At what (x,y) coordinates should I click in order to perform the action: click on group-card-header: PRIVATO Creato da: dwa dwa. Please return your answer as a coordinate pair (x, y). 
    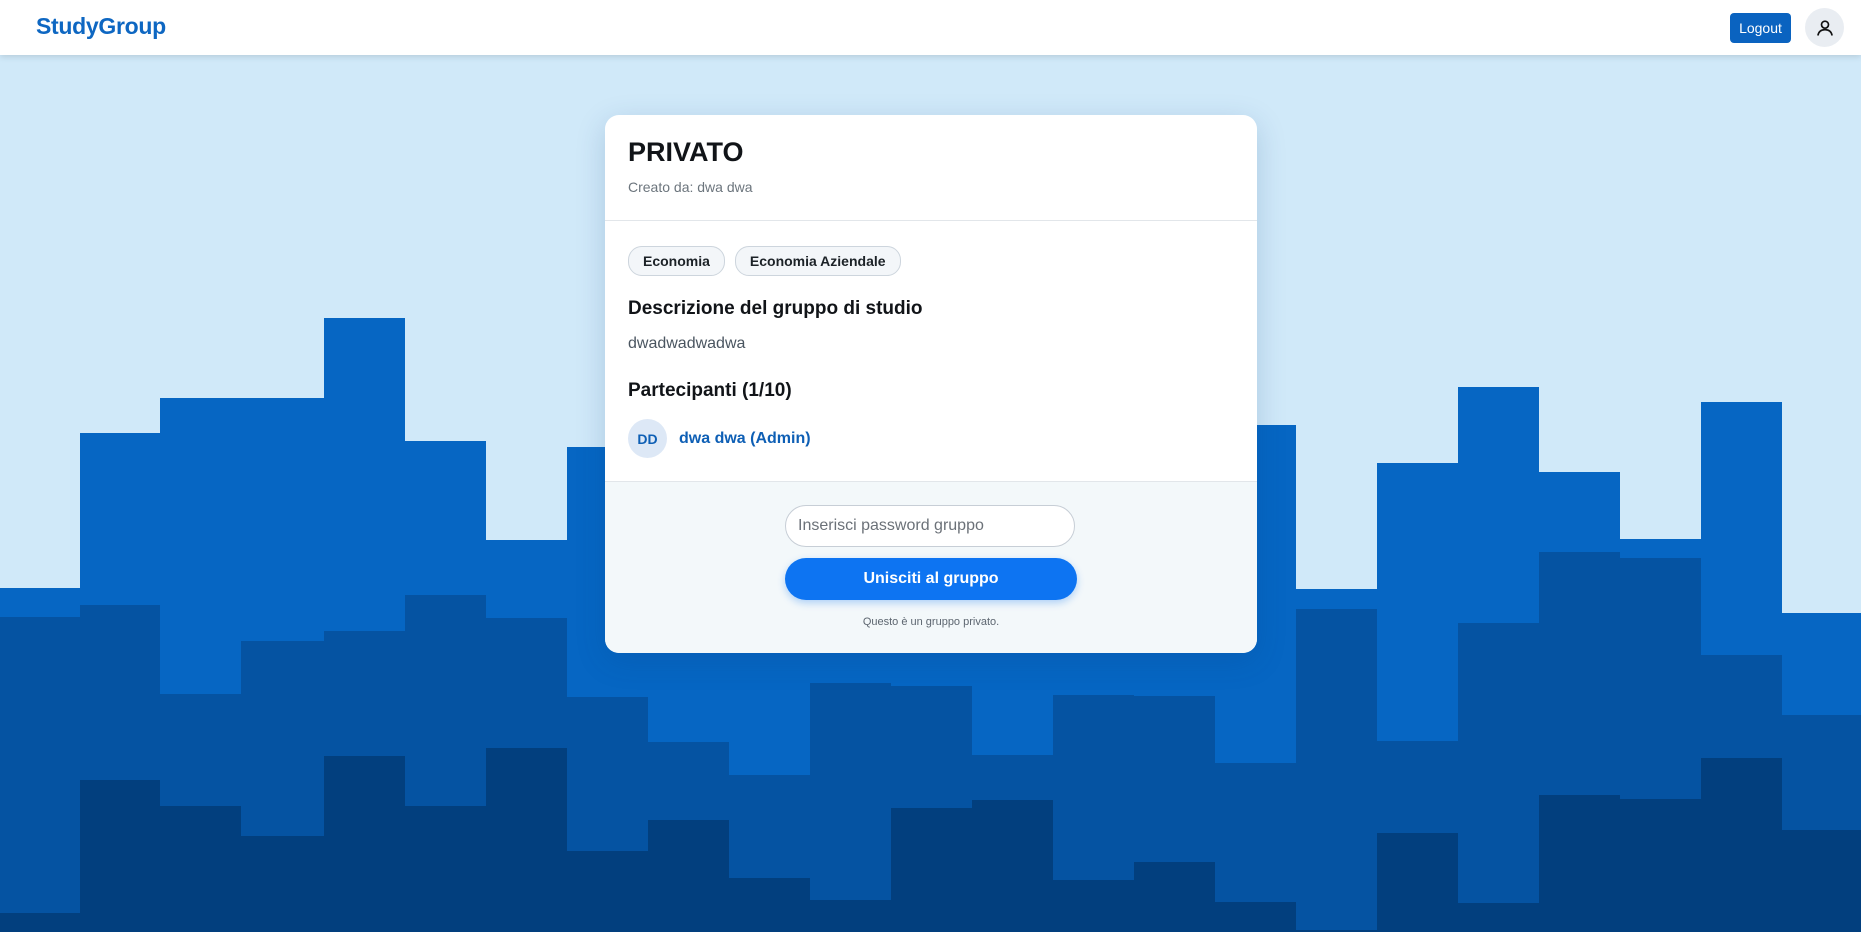
    Looking at the image, I should click on (931, 168).